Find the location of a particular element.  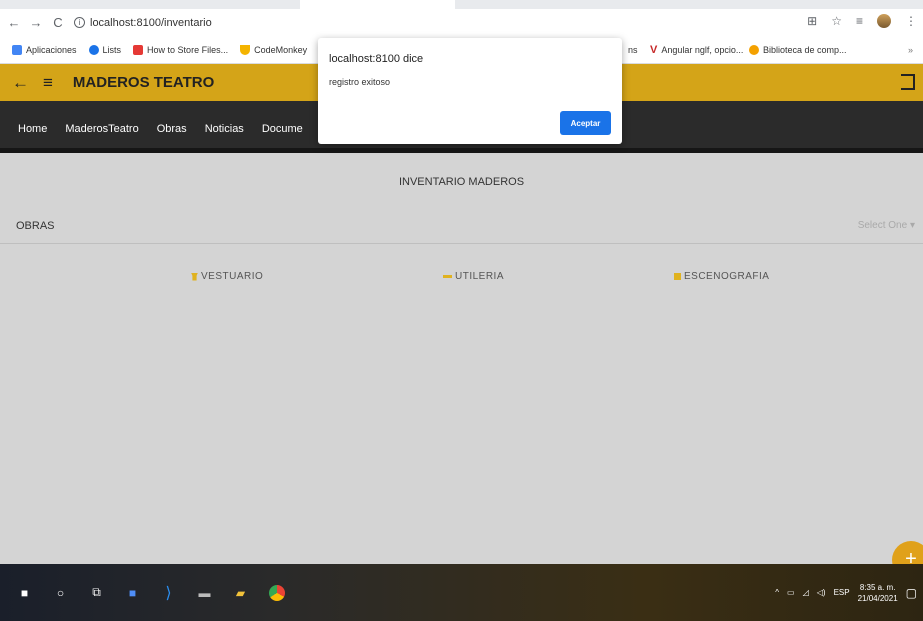

bookmark-ns: ns is located at coordinates (633, 50).